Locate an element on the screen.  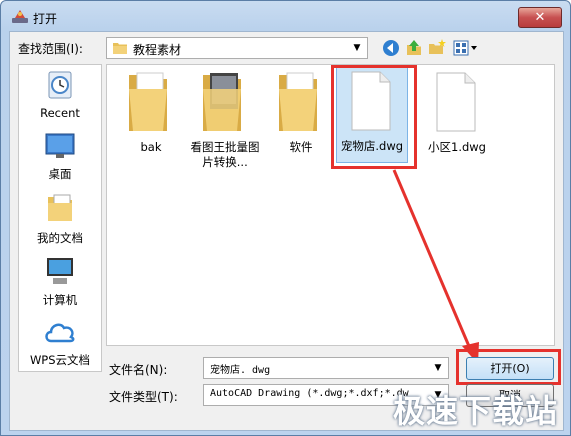
file-name: 小区1.dwg is located at coordinates (457, 147).